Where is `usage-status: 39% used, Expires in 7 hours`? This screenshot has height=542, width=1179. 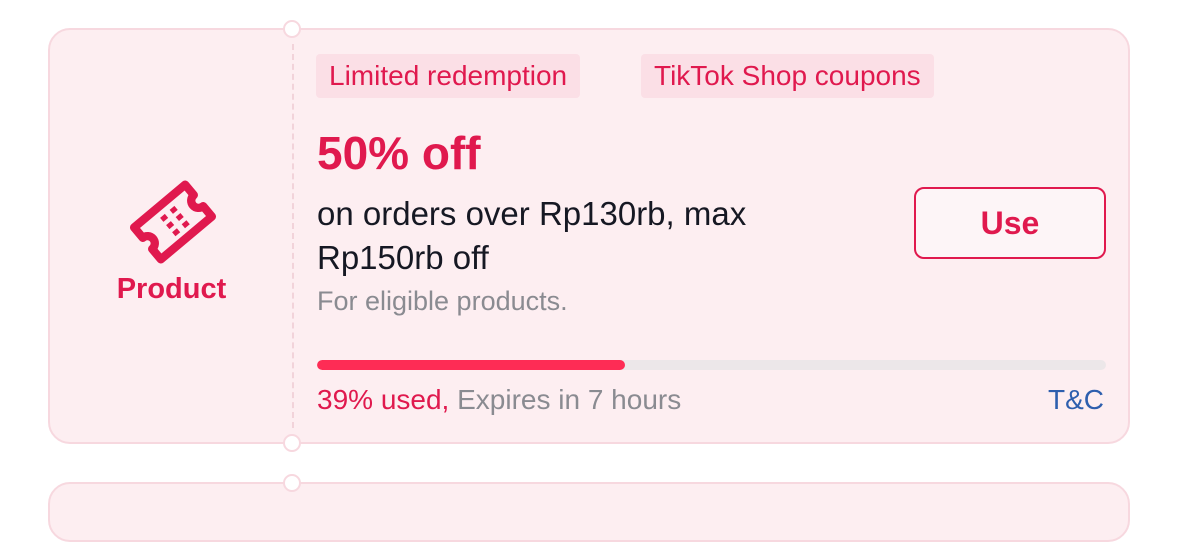 usage-status: 39% used, Expires in 7 hours is located at coordinates (499, 400).